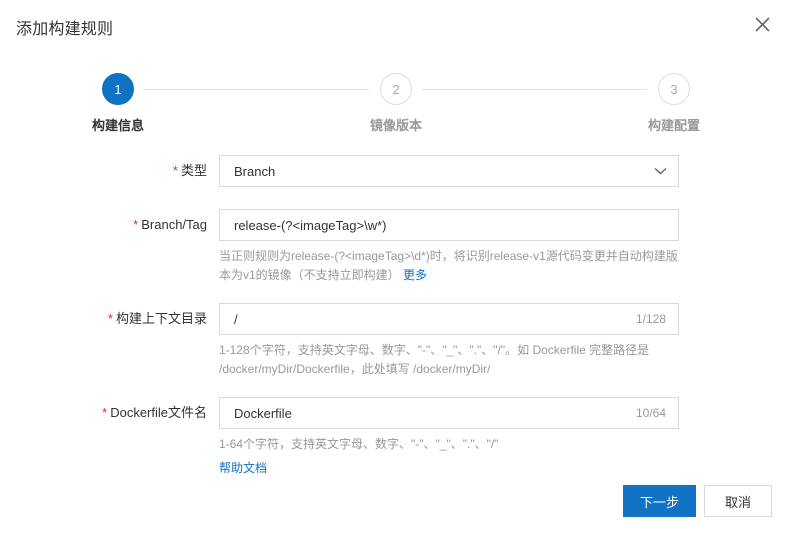 The width and height of the screenshot is (790, 541). I want to click on dockerfile-counter: 10/64, so click(650, 413).